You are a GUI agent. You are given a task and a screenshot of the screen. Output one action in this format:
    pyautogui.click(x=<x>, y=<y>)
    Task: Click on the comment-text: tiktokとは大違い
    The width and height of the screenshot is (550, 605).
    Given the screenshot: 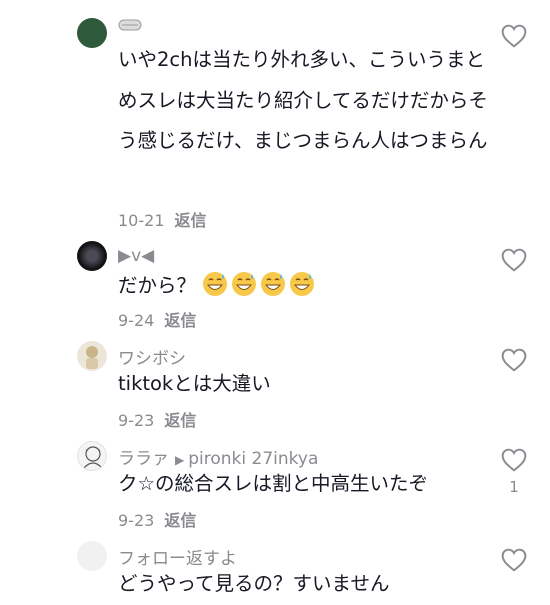 What is the action you would take?
    pyautogui.click(x=194, y=383)
    